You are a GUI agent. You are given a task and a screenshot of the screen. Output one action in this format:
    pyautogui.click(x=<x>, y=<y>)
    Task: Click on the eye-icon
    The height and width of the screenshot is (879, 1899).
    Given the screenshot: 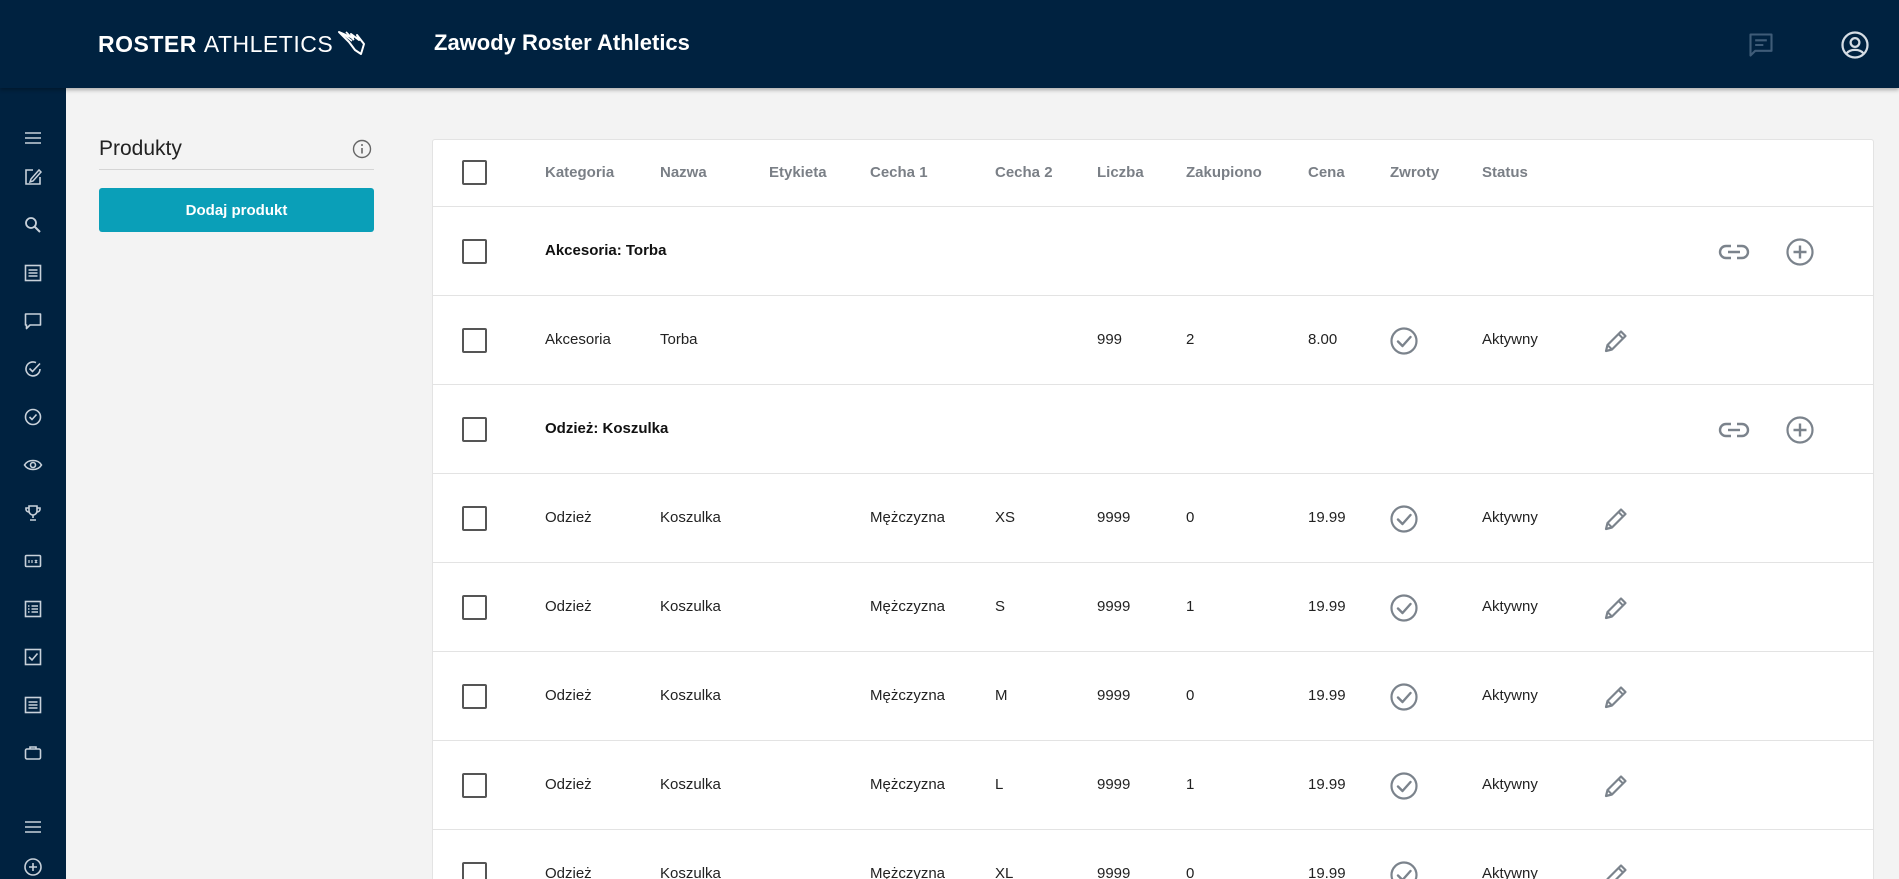 What is the action you would take?
    pyautogui.click(x=33, y=465)
    